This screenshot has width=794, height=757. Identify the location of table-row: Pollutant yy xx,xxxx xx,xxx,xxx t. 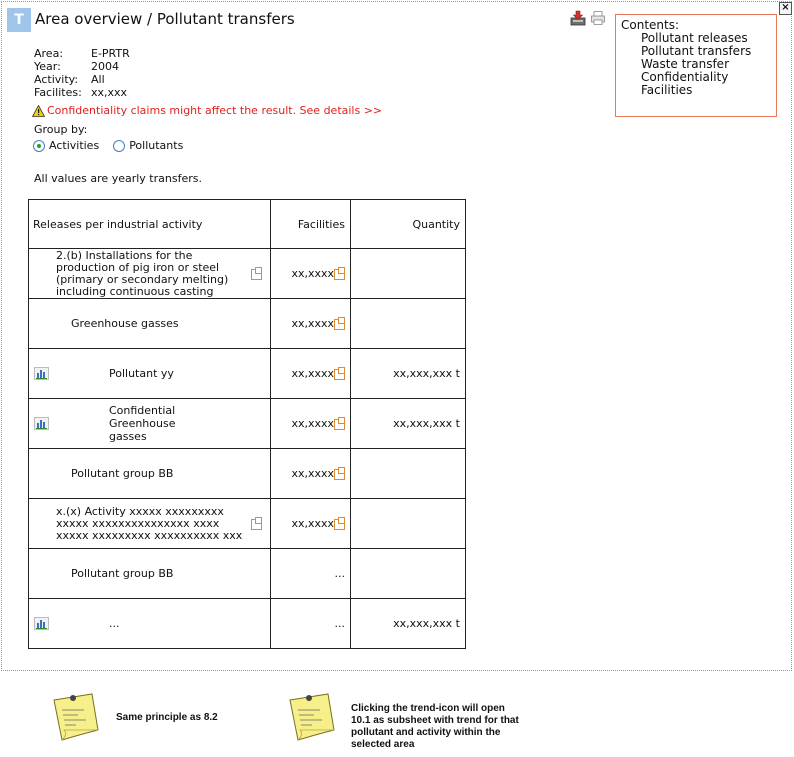
(247, 373).